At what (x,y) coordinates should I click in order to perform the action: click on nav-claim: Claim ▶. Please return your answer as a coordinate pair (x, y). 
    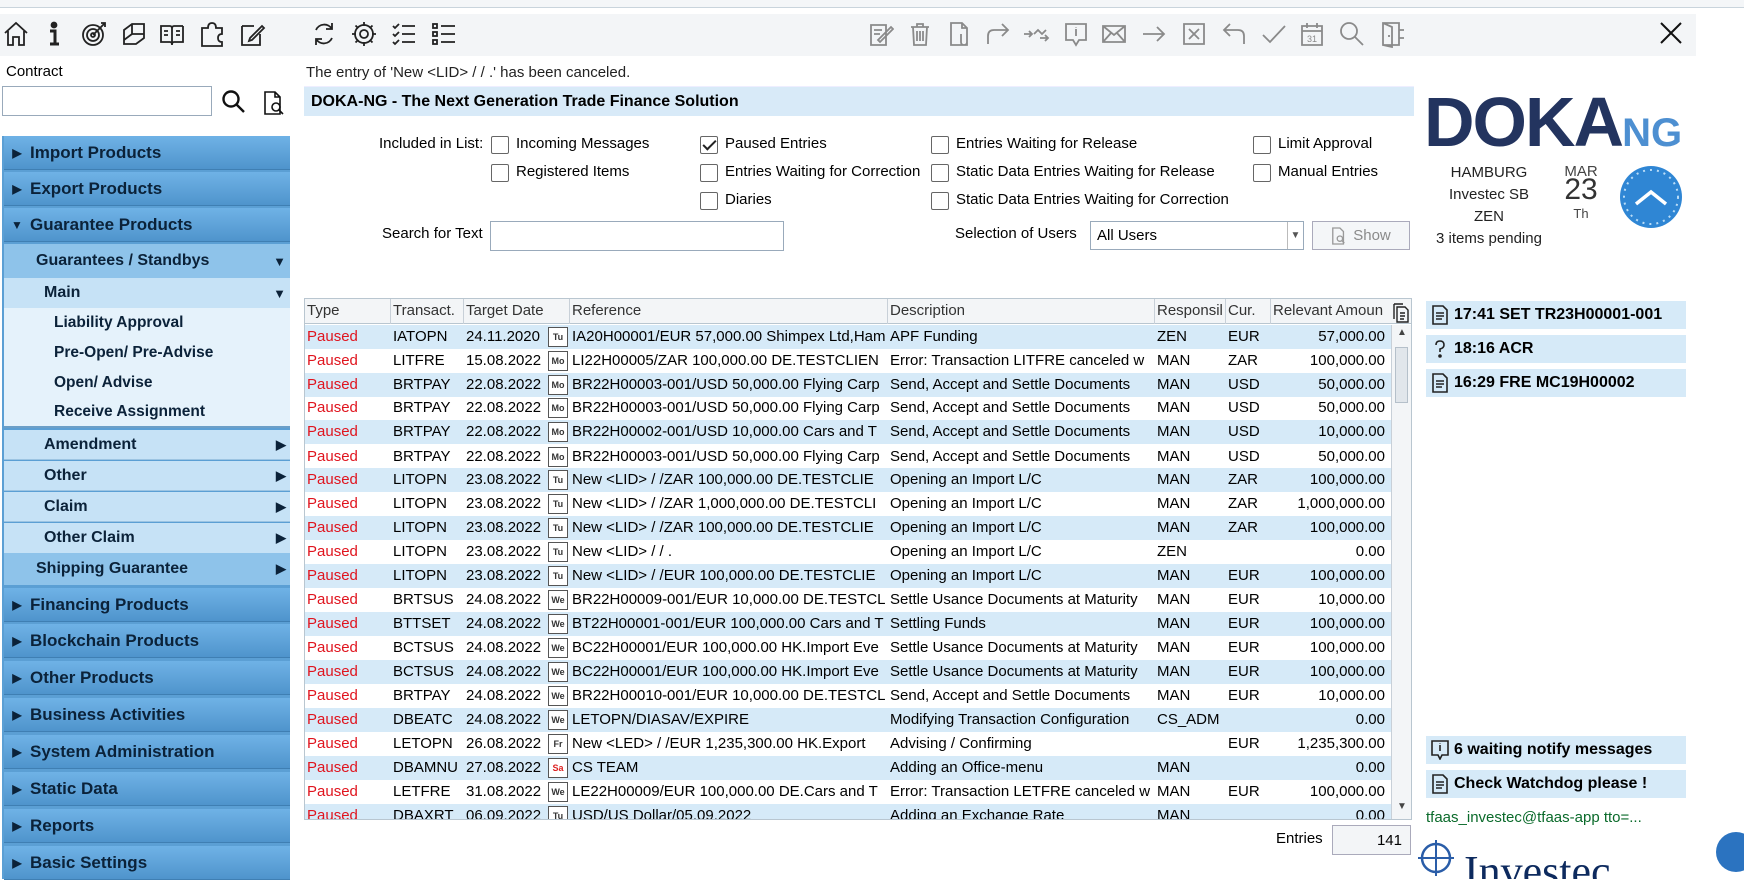
    Looking at the image, I should click on (147, 507).